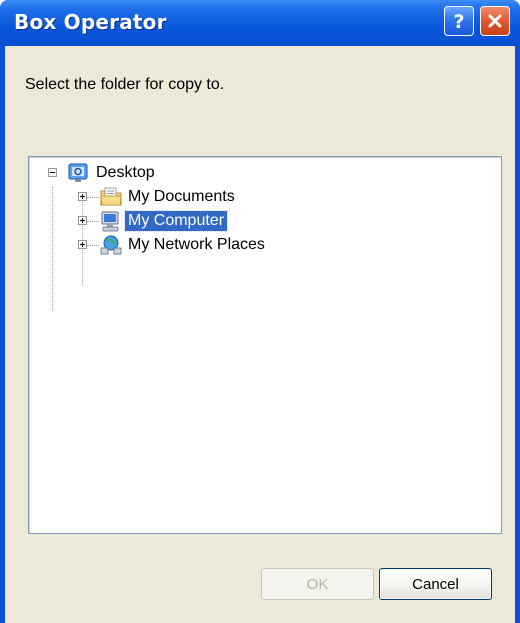 The width and height of the screenshot is (520, 623). Describe the element at coordinates (176, 221) in the screenshot. I see `tree-item-my-computer: My Computer` at that location.